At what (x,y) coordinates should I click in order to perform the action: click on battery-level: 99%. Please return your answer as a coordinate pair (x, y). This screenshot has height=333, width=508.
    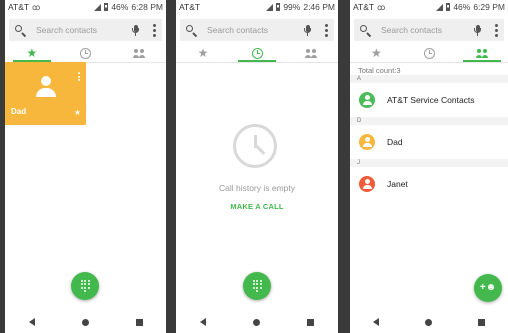
    Looking at the image, I should click on (292, 7).